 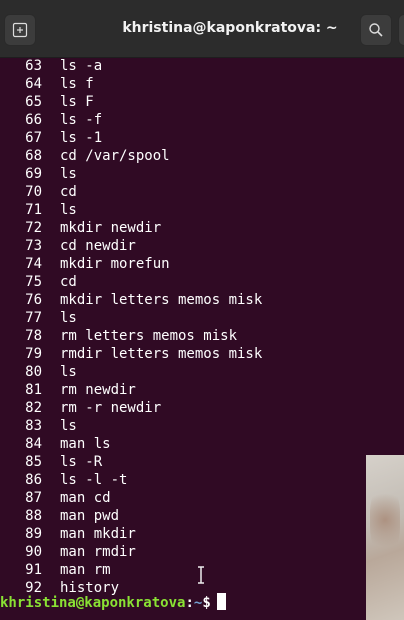 I want to click on history-command: man rm, so click(x=85, y=570).